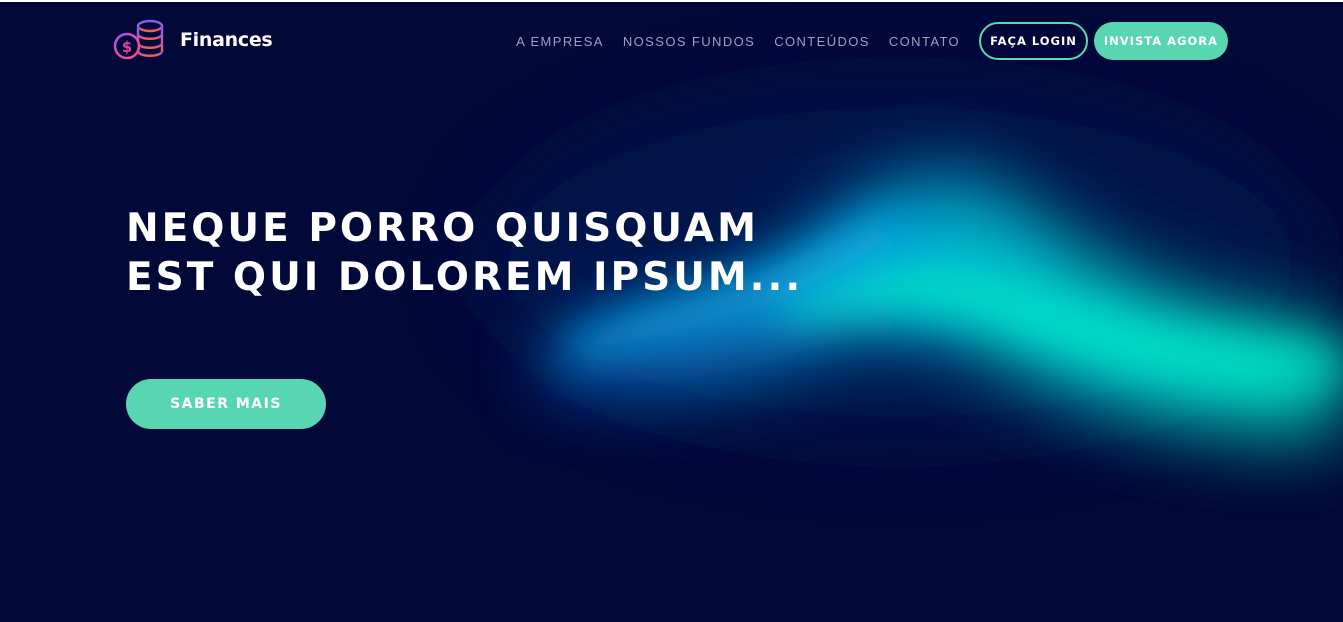 Image resolution: width=1343 pixels, height=622 pixels. Describe the element at coordinates (560, 41) in the screenshot. I see `nav-link-empresa: A EMPRESA` at that location.